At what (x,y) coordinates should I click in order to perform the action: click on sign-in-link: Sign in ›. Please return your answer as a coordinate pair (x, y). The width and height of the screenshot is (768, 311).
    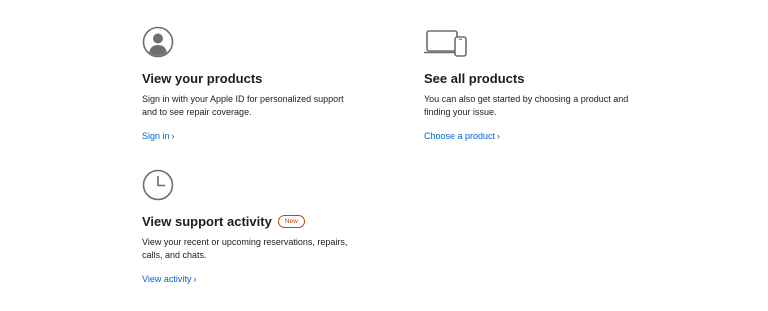
    Looking at the image, I should click on (158, 136).